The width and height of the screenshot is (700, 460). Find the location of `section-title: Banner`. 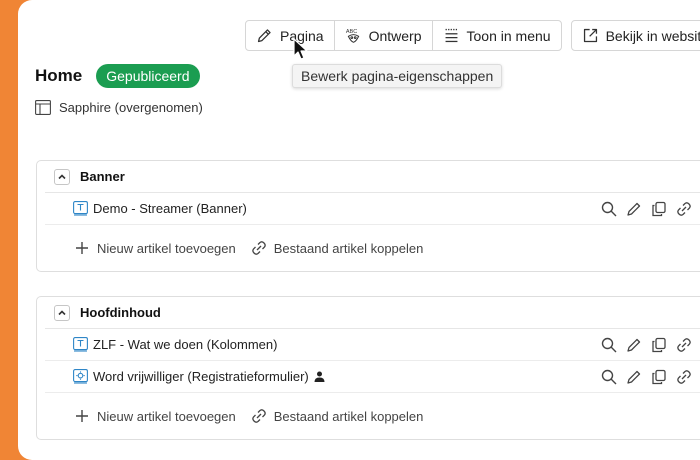

section-title: Banner is located at coordinates (102, 176).